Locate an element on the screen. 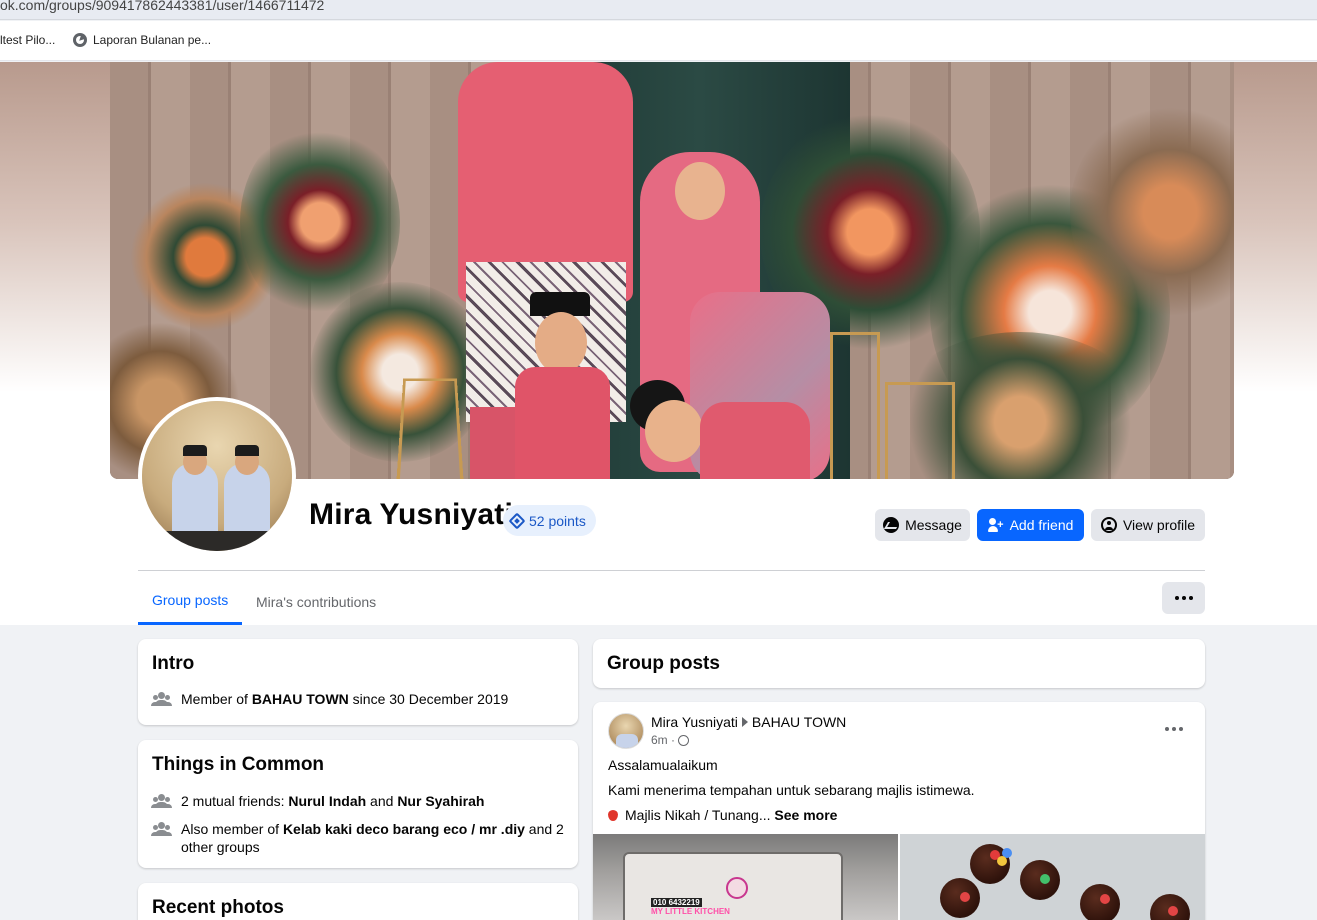 The width and height of the screenshot is (1317, 920). points-badge: 52 points is located at coordinates (549, 520).